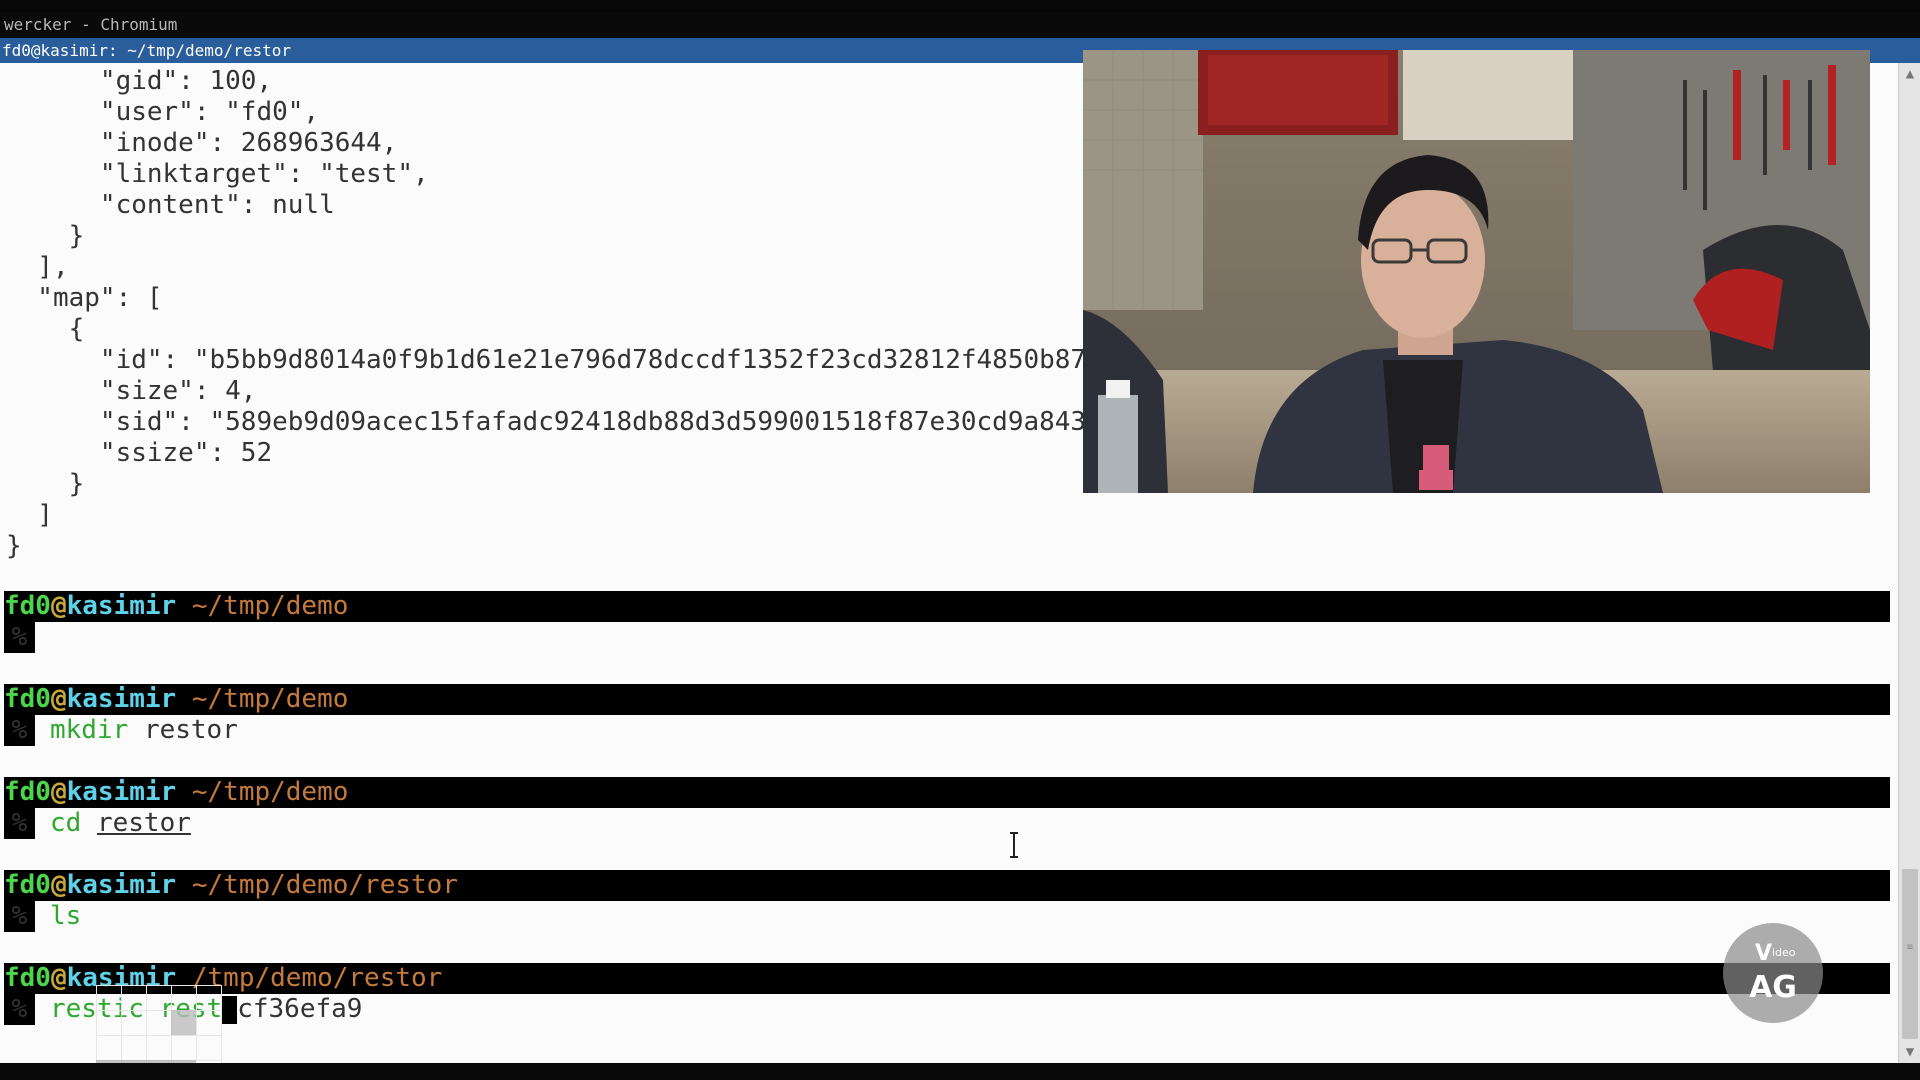  Describe the element at coordinates (947, 978) in the screenshot. I see `prompt-line: fd0@kasimir /tmp/demo/restor` at that location.